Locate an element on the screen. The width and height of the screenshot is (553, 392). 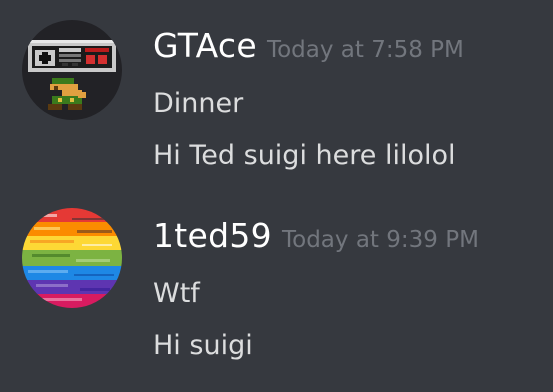
timestamp: Today at 9:39 PM is located at coordinates (380, 240).